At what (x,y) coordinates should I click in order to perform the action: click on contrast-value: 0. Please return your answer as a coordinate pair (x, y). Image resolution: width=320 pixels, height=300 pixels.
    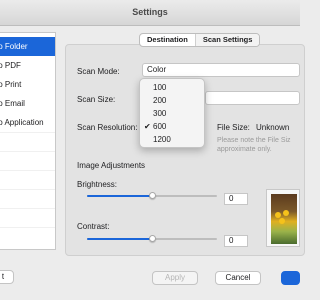
    Looking at the image, I should click on (231, 240).